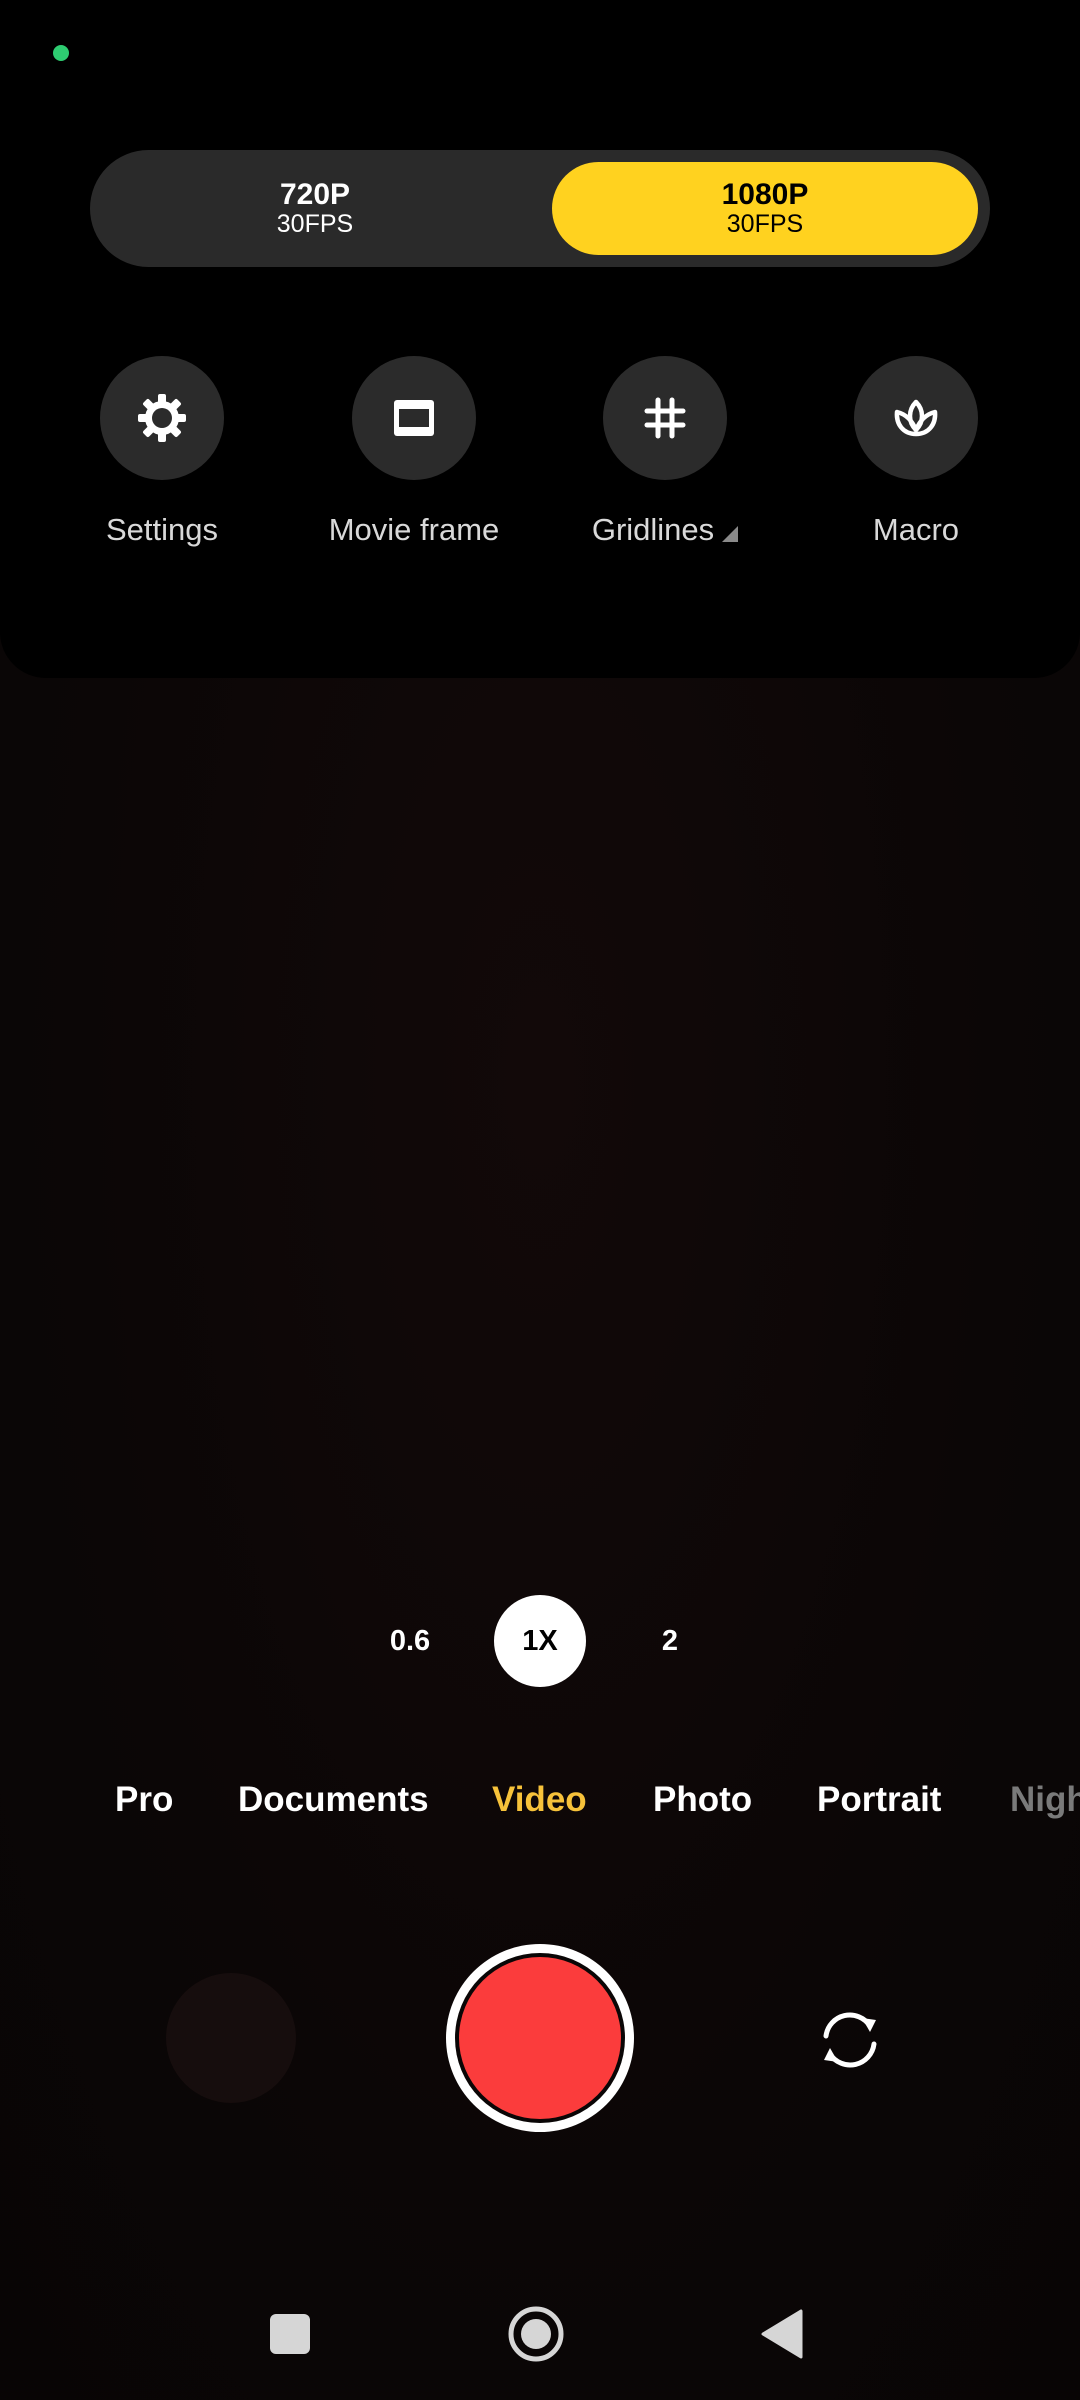 This screenshot has width=1080, height=2400. I want to click on recents-icon, so click(290, 2334).